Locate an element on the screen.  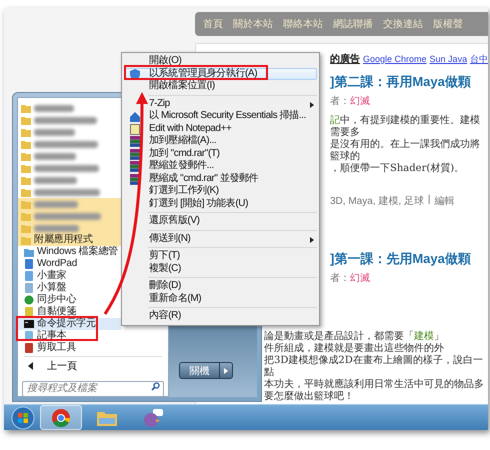
paragraph-line: 本功夫，平時就應該利用日常生活中可見的物品多 is located at coordinates (374, 384).